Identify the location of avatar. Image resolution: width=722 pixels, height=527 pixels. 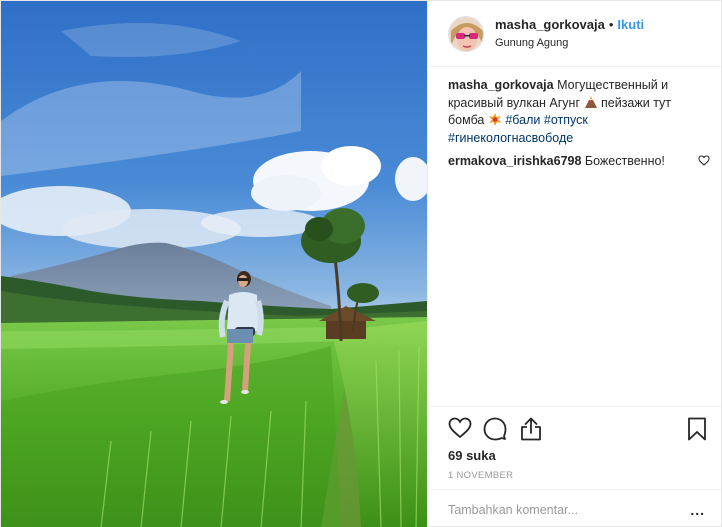
(466, 33).